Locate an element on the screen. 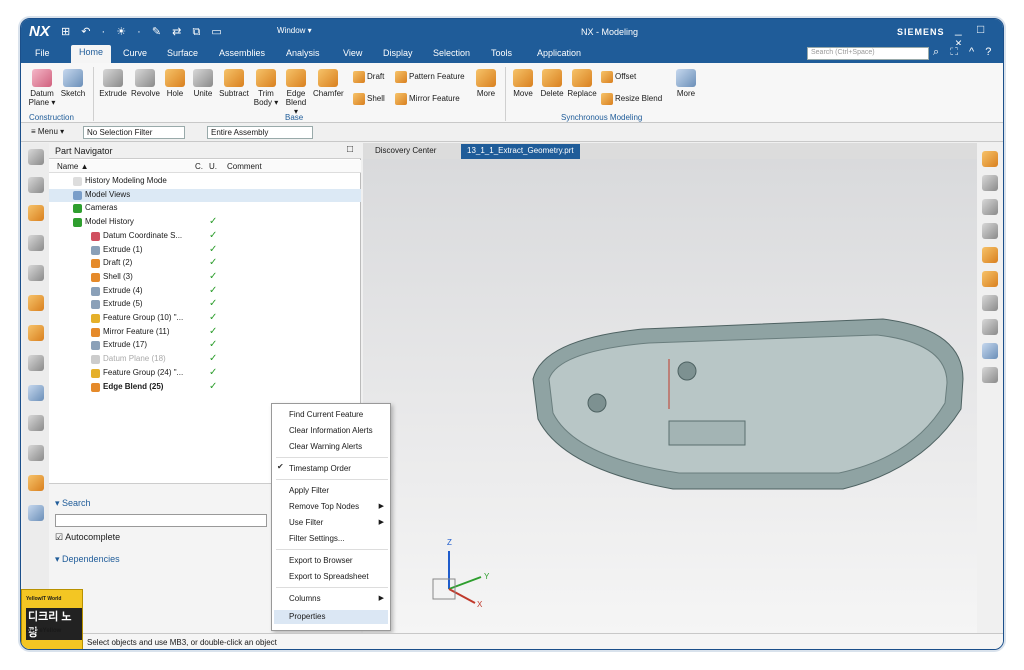  tree-row: Extrude (5) ✓ is located at coordinates (205, 305).